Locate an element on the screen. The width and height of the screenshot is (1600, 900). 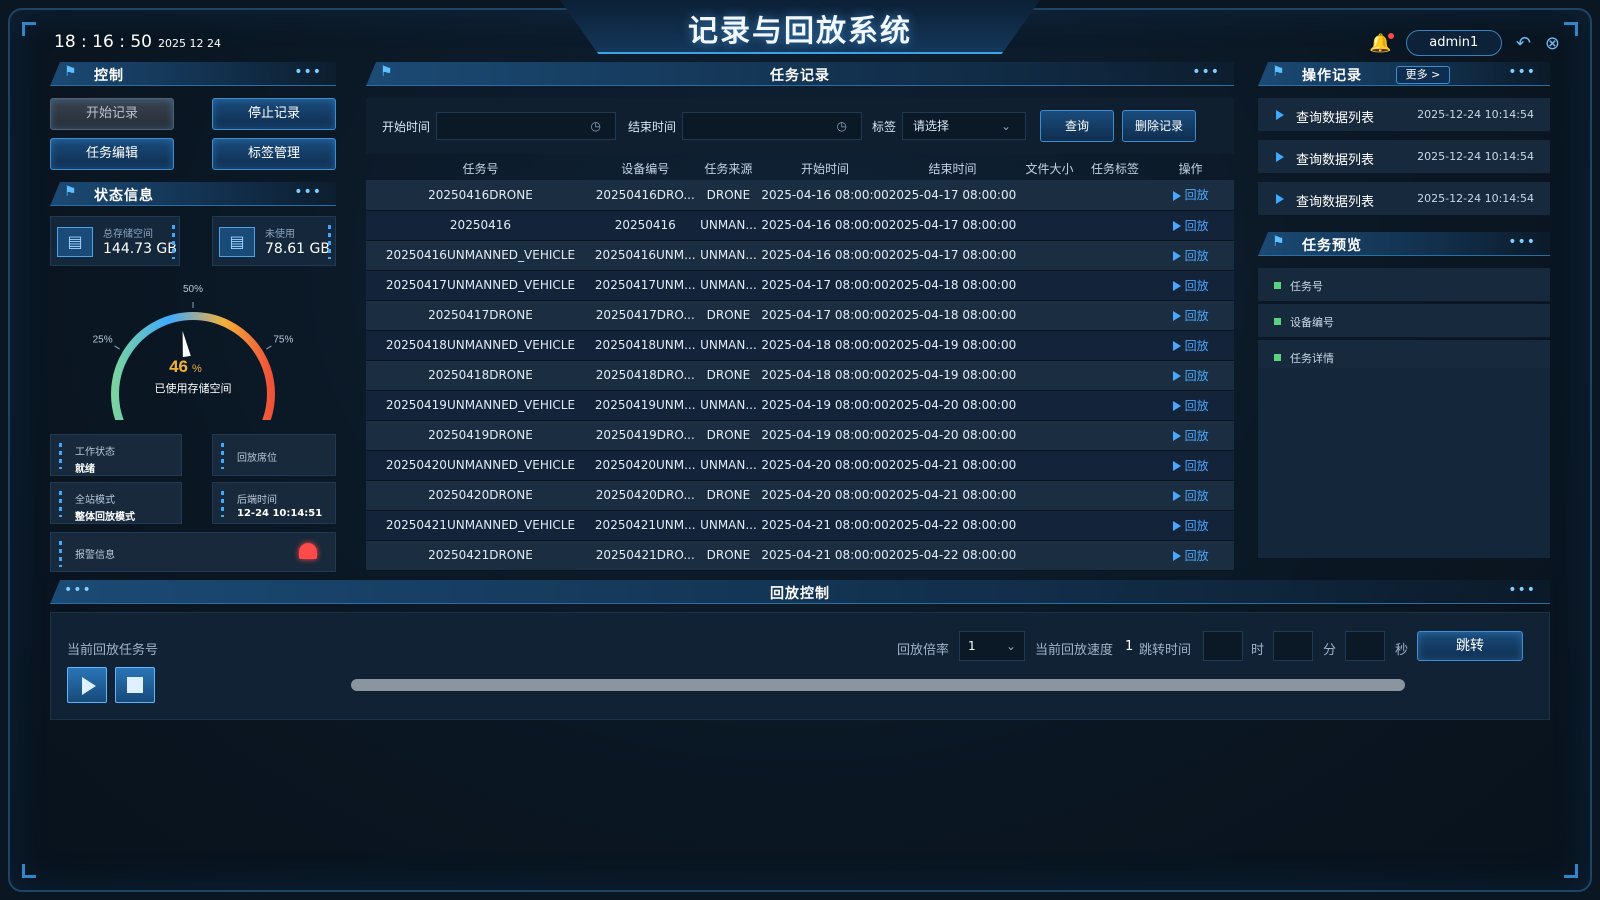
start-record-button: 开始记录 is located at coordinates (112, 114).